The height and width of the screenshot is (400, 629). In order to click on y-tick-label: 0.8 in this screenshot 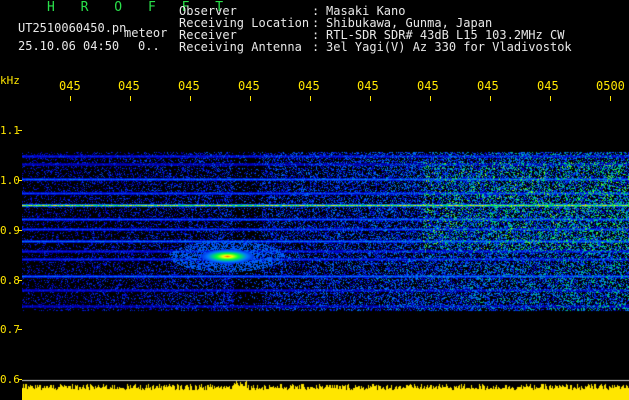, I will do `click(10, 280)`.